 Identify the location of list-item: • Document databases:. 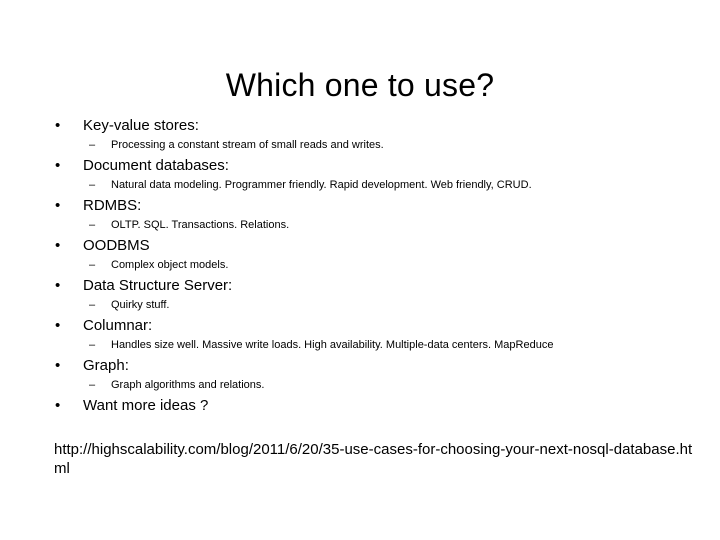
(360, 165).